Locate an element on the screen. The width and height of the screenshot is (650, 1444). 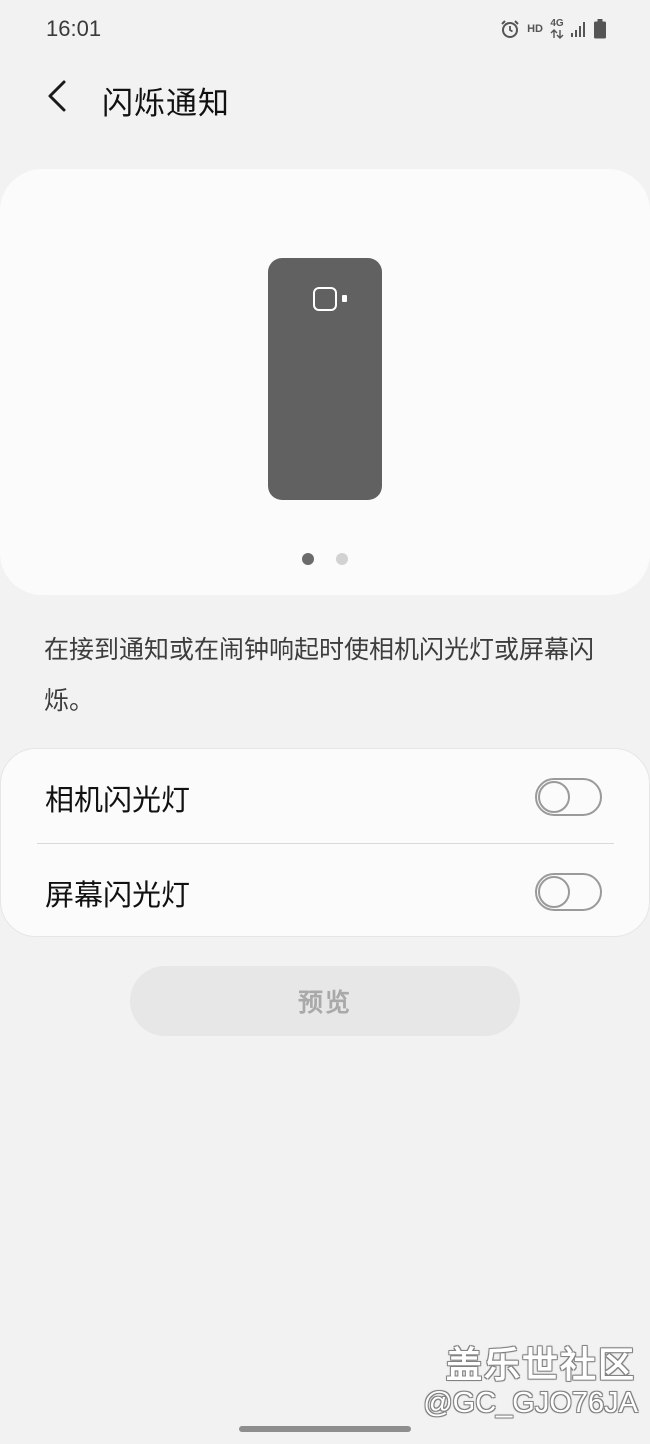
preview-button: 预览 is located at coordinates (325, 1001).